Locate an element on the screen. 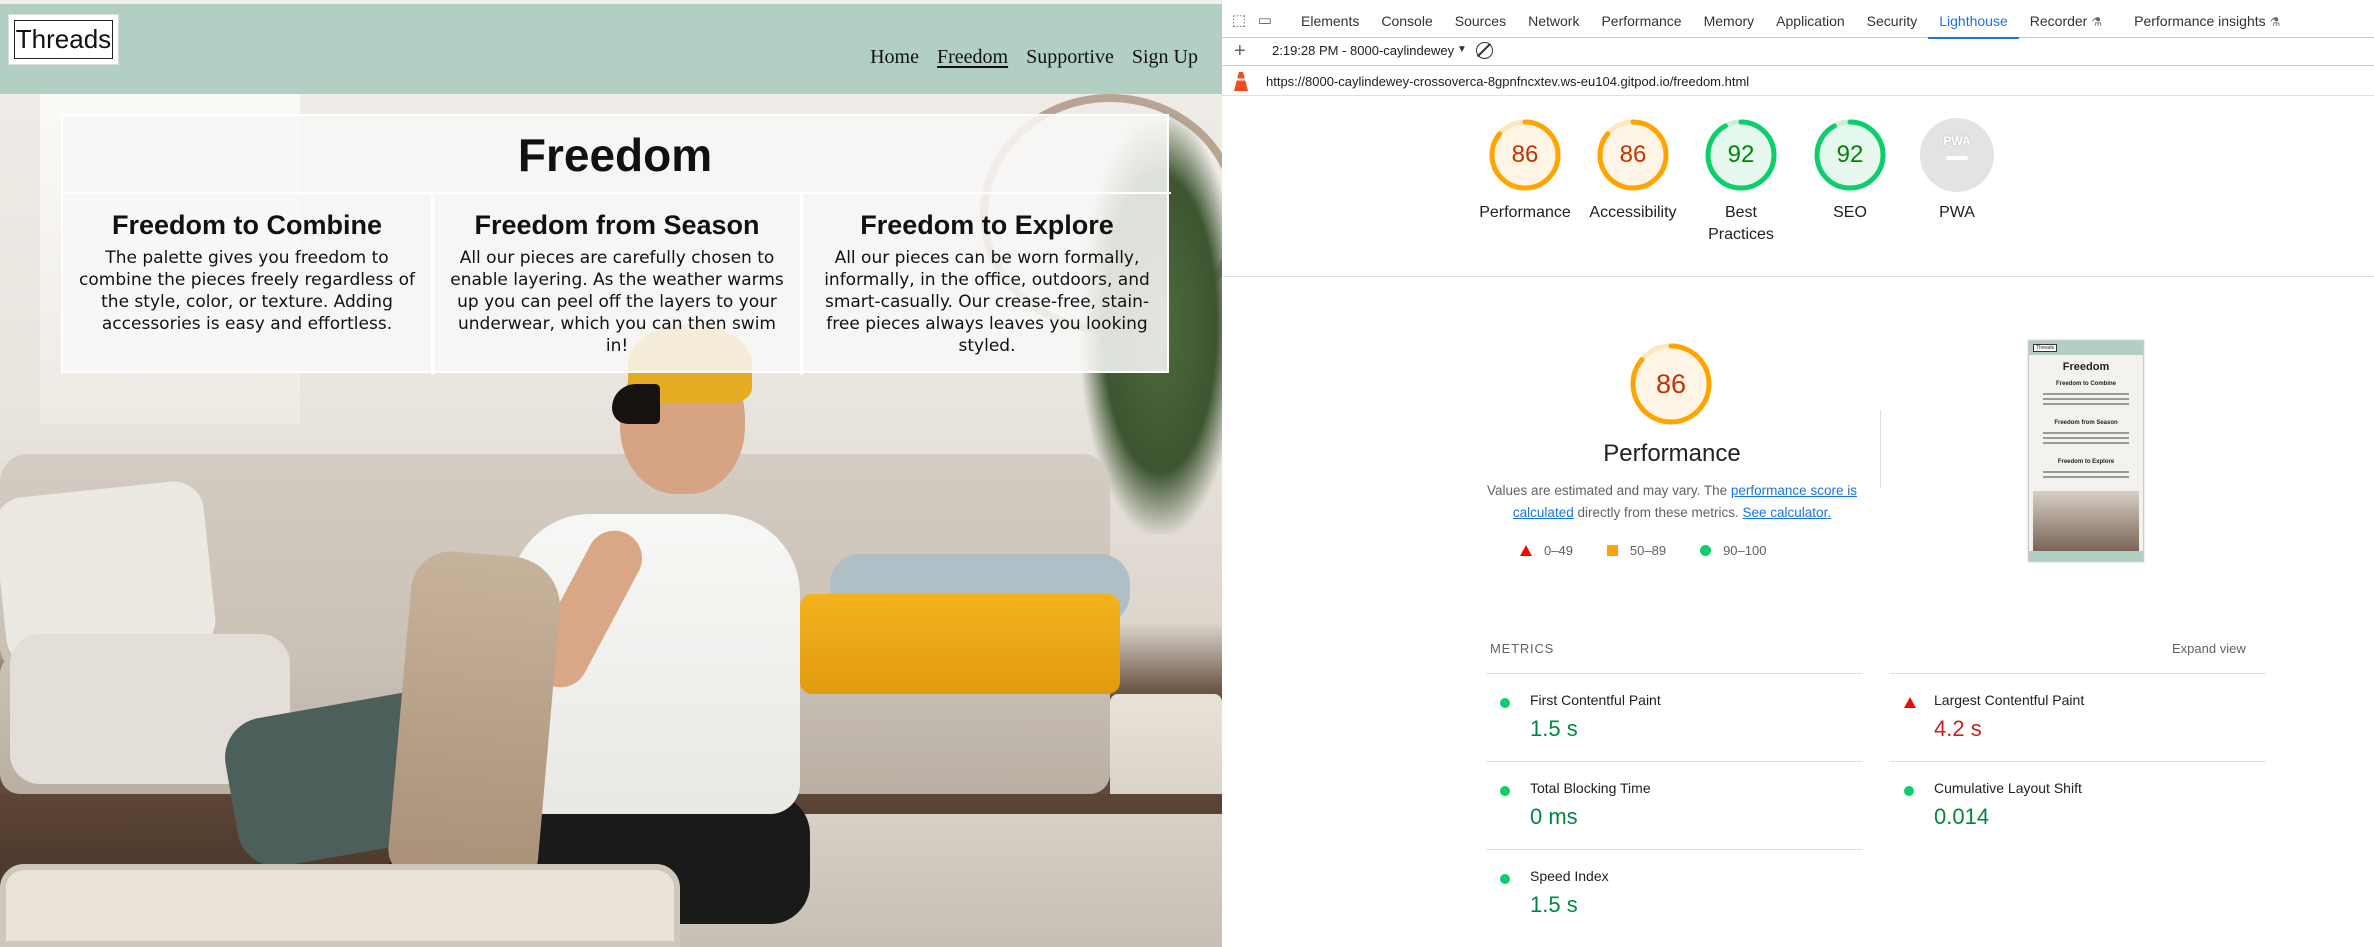 Image resolution: width=2374 pixels, height=947 pixels. gauge-seo: 92 SEO is located at coordinates (1850, 171).